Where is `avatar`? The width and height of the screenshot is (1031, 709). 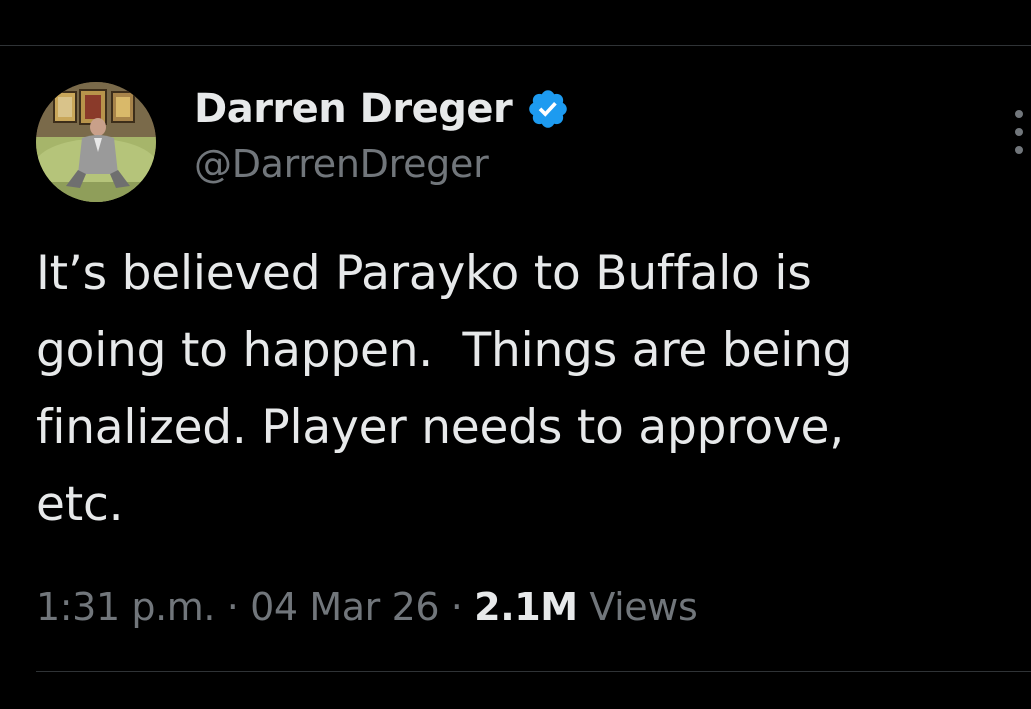
avatar is located at coordinates (96, 142).